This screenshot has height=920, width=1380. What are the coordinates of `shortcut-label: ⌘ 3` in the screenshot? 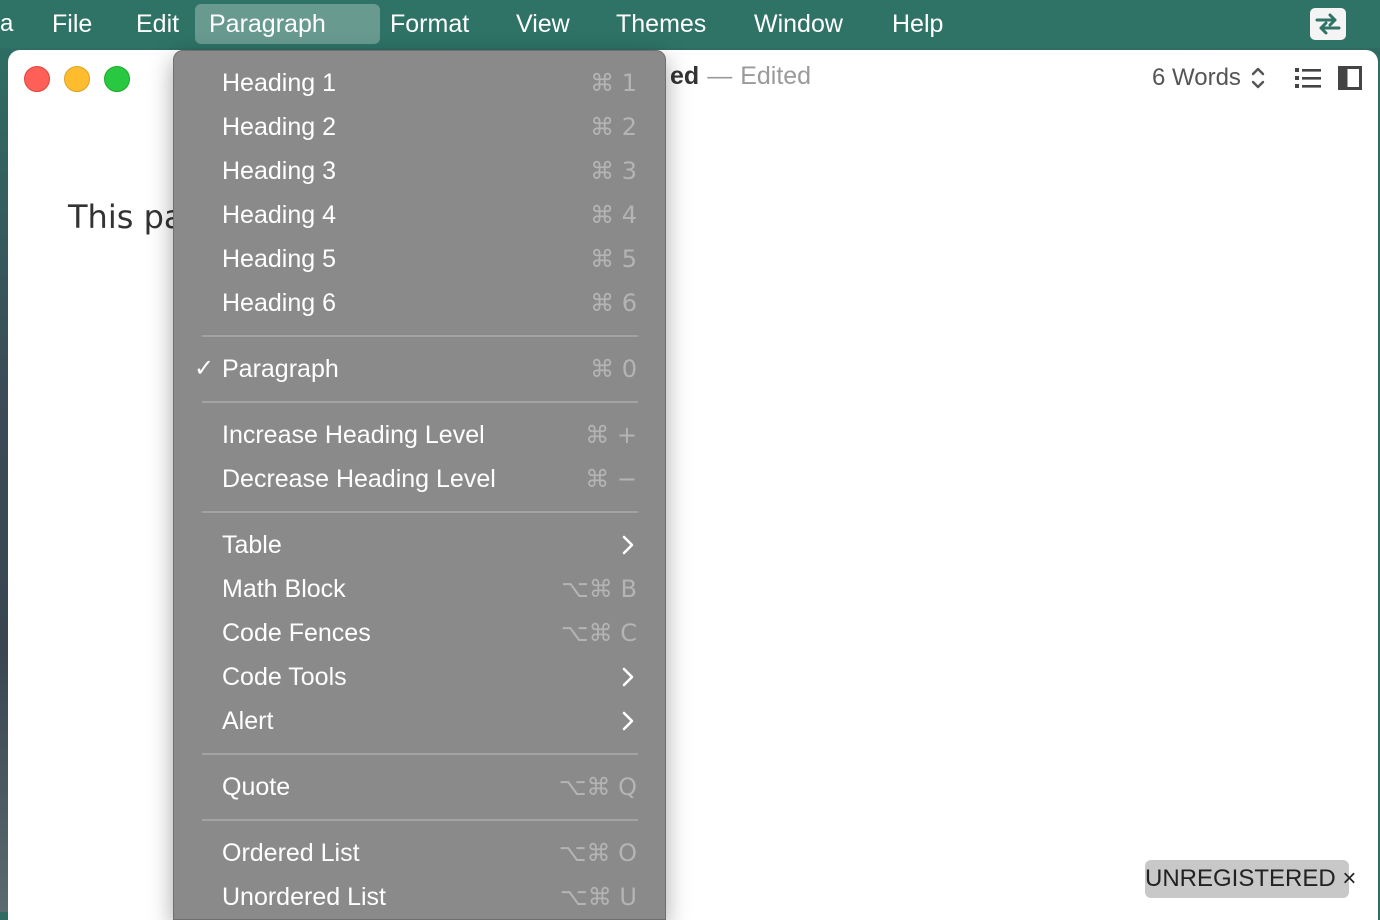 It's located at (613, 171).